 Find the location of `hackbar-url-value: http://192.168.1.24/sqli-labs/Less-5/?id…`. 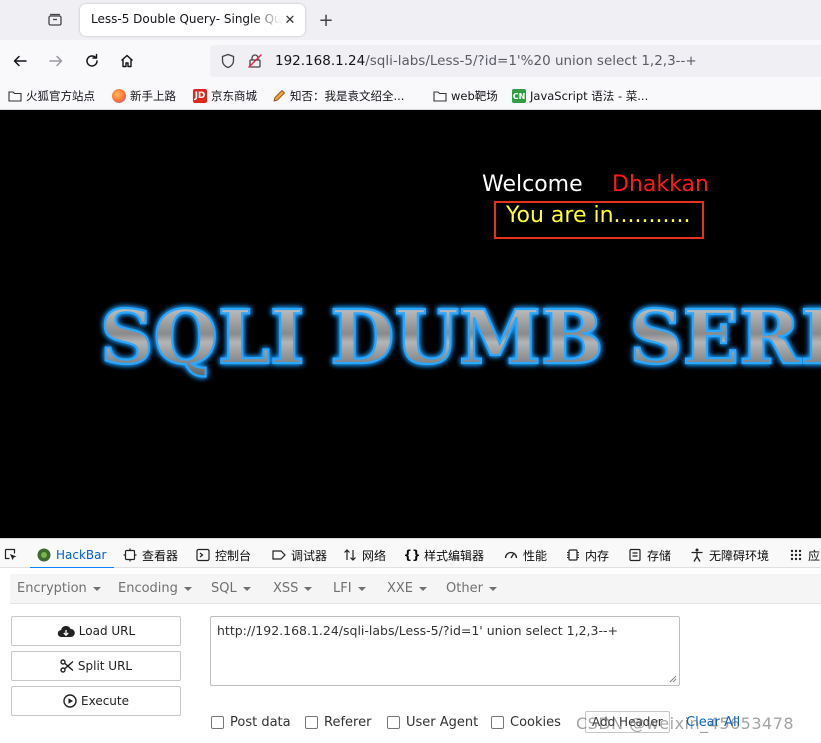

hackbar-url-value: http://192.168.1.24/sqli-labs/Less-5/?id… is located at coordinates (417, 630).